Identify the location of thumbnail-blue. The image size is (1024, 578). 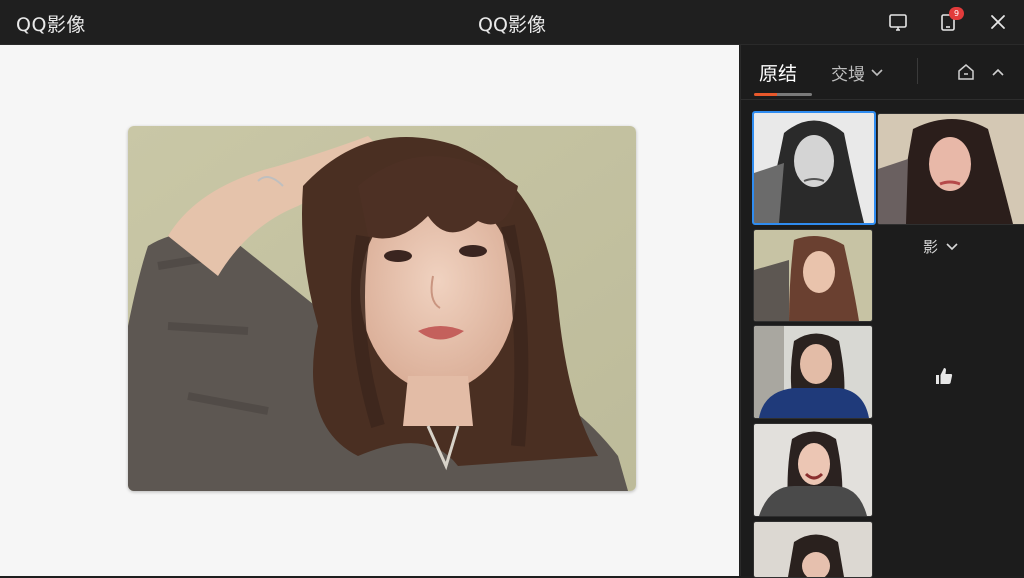
(813, 372).